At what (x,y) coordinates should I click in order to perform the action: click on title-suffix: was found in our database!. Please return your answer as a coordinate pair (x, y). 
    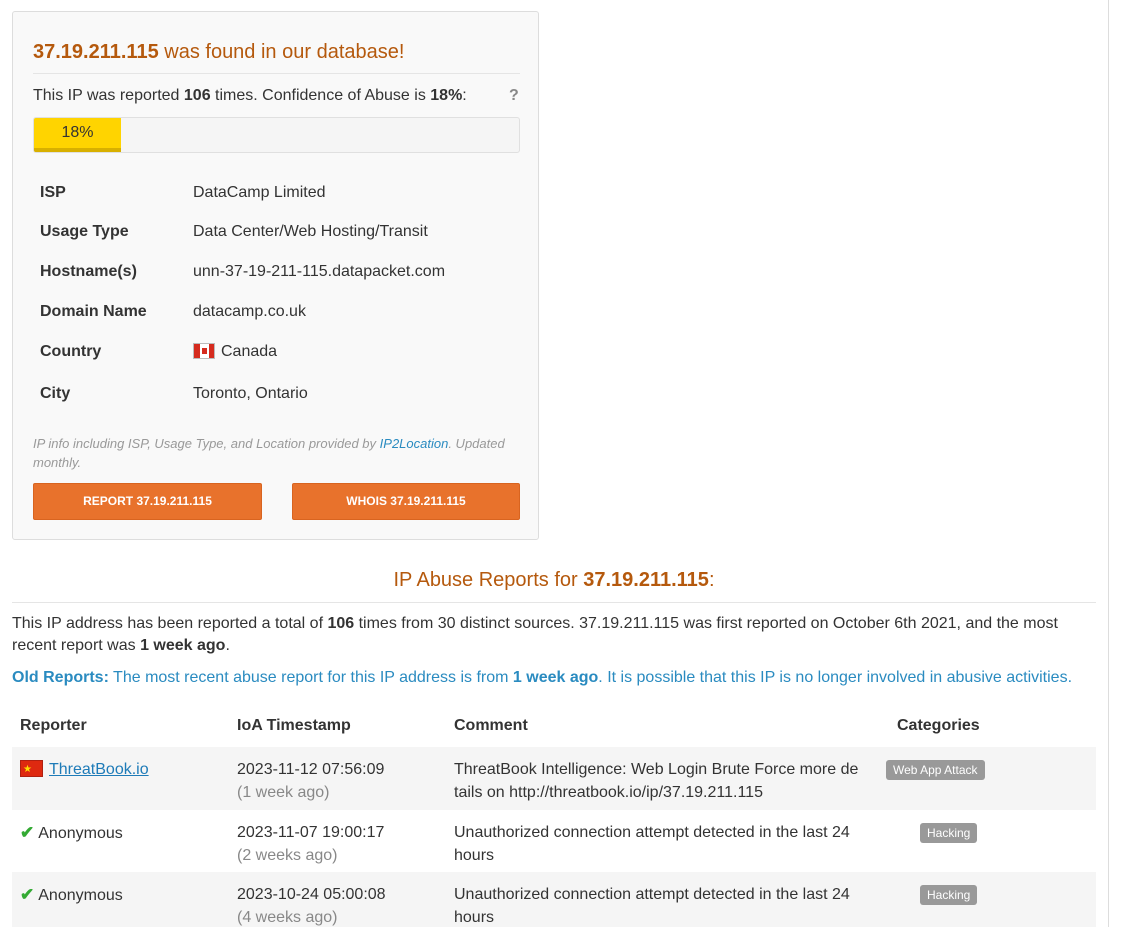
    Looking at the image, I should click on (281, 52).